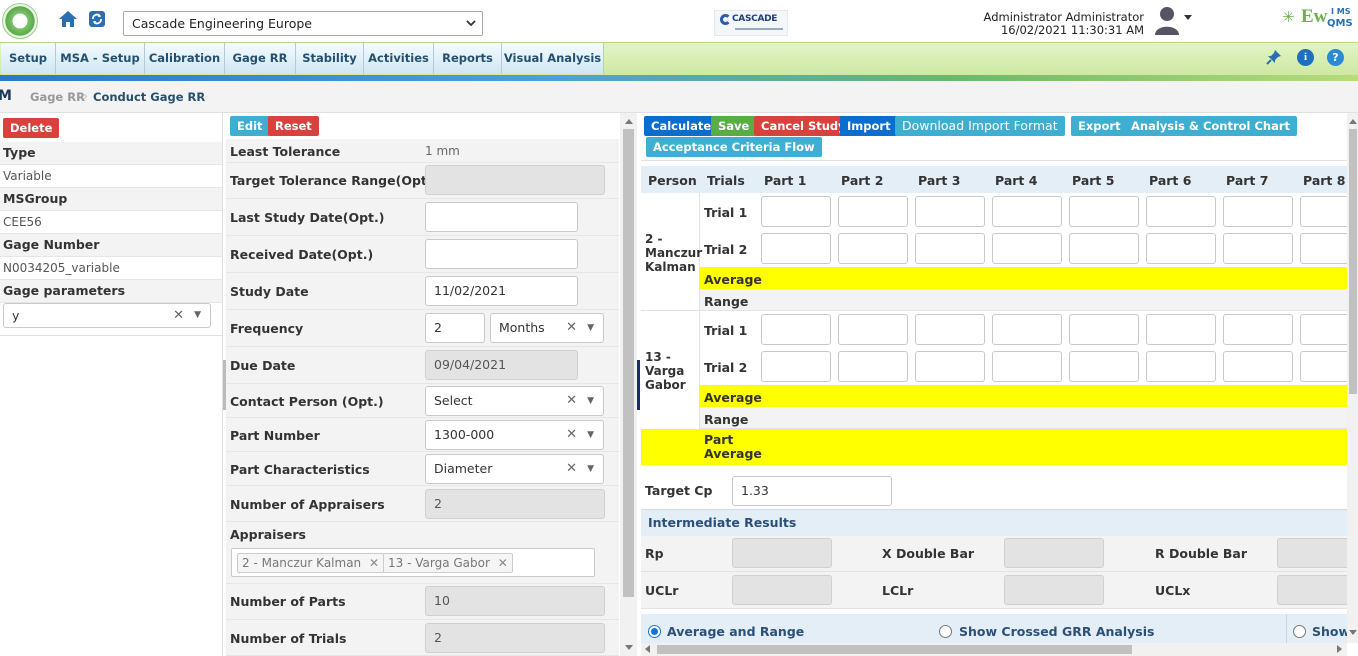  I want to click on menu-activities: Activities, so click(399, 58).